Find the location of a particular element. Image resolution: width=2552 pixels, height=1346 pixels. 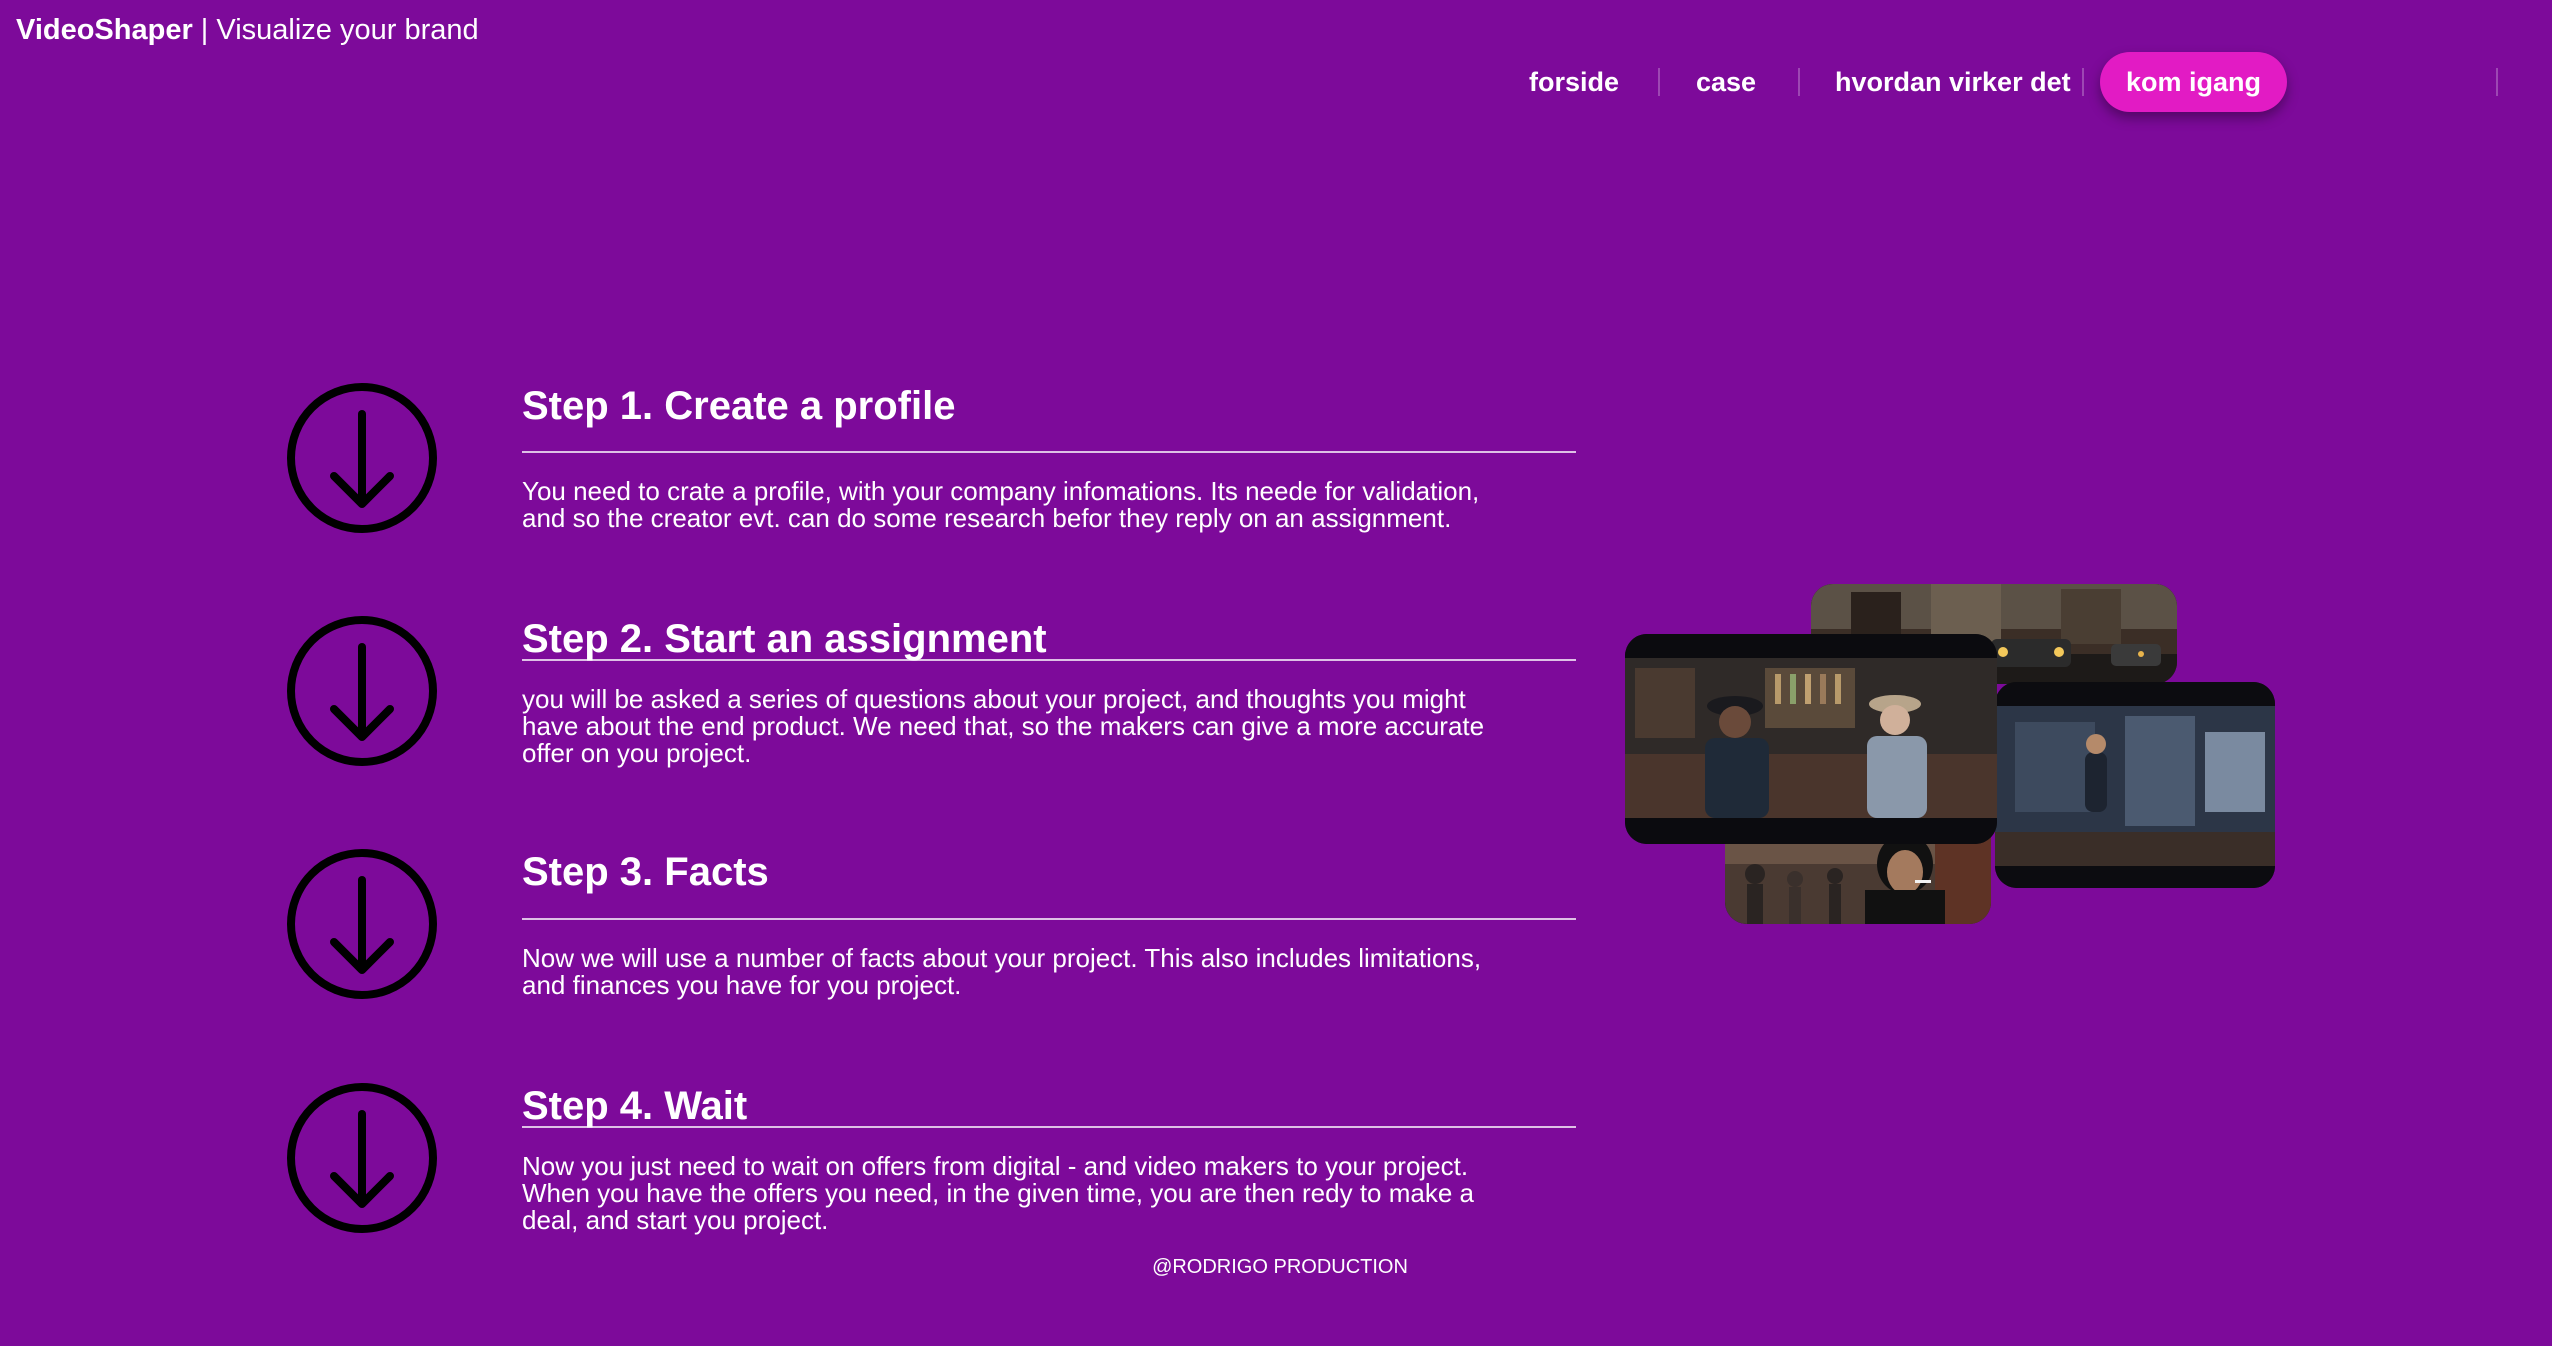

step-title: Step 1. Create a profile is located at coordinates (739, 406).